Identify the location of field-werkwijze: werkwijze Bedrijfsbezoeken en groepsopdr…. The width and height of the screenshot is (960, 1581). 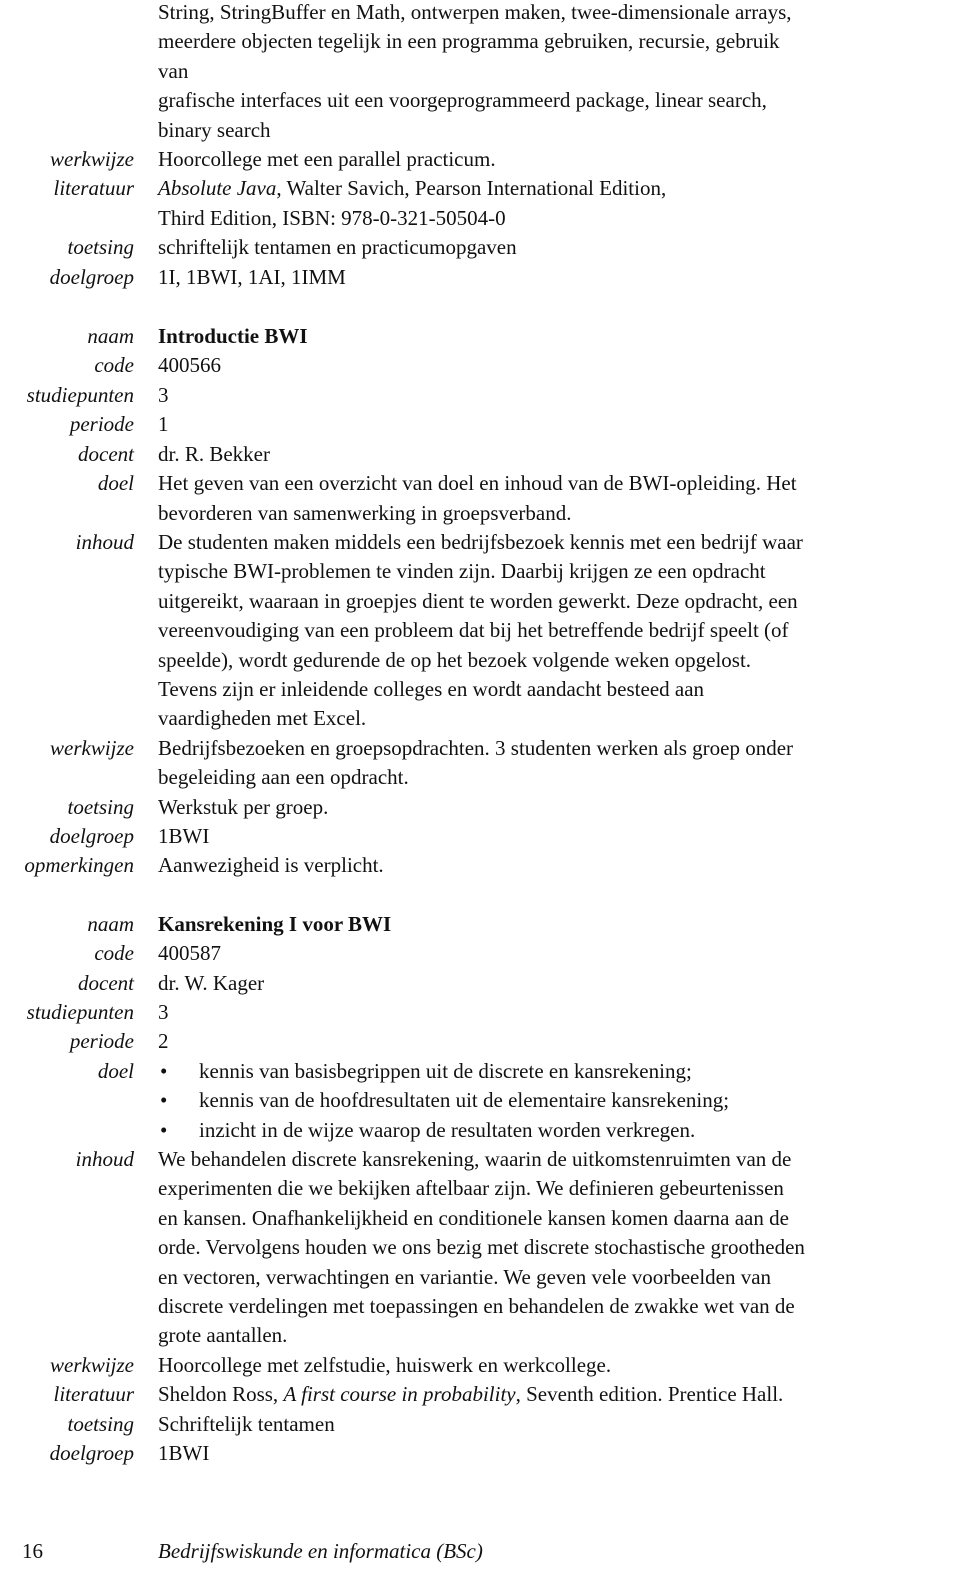
(480, 763).